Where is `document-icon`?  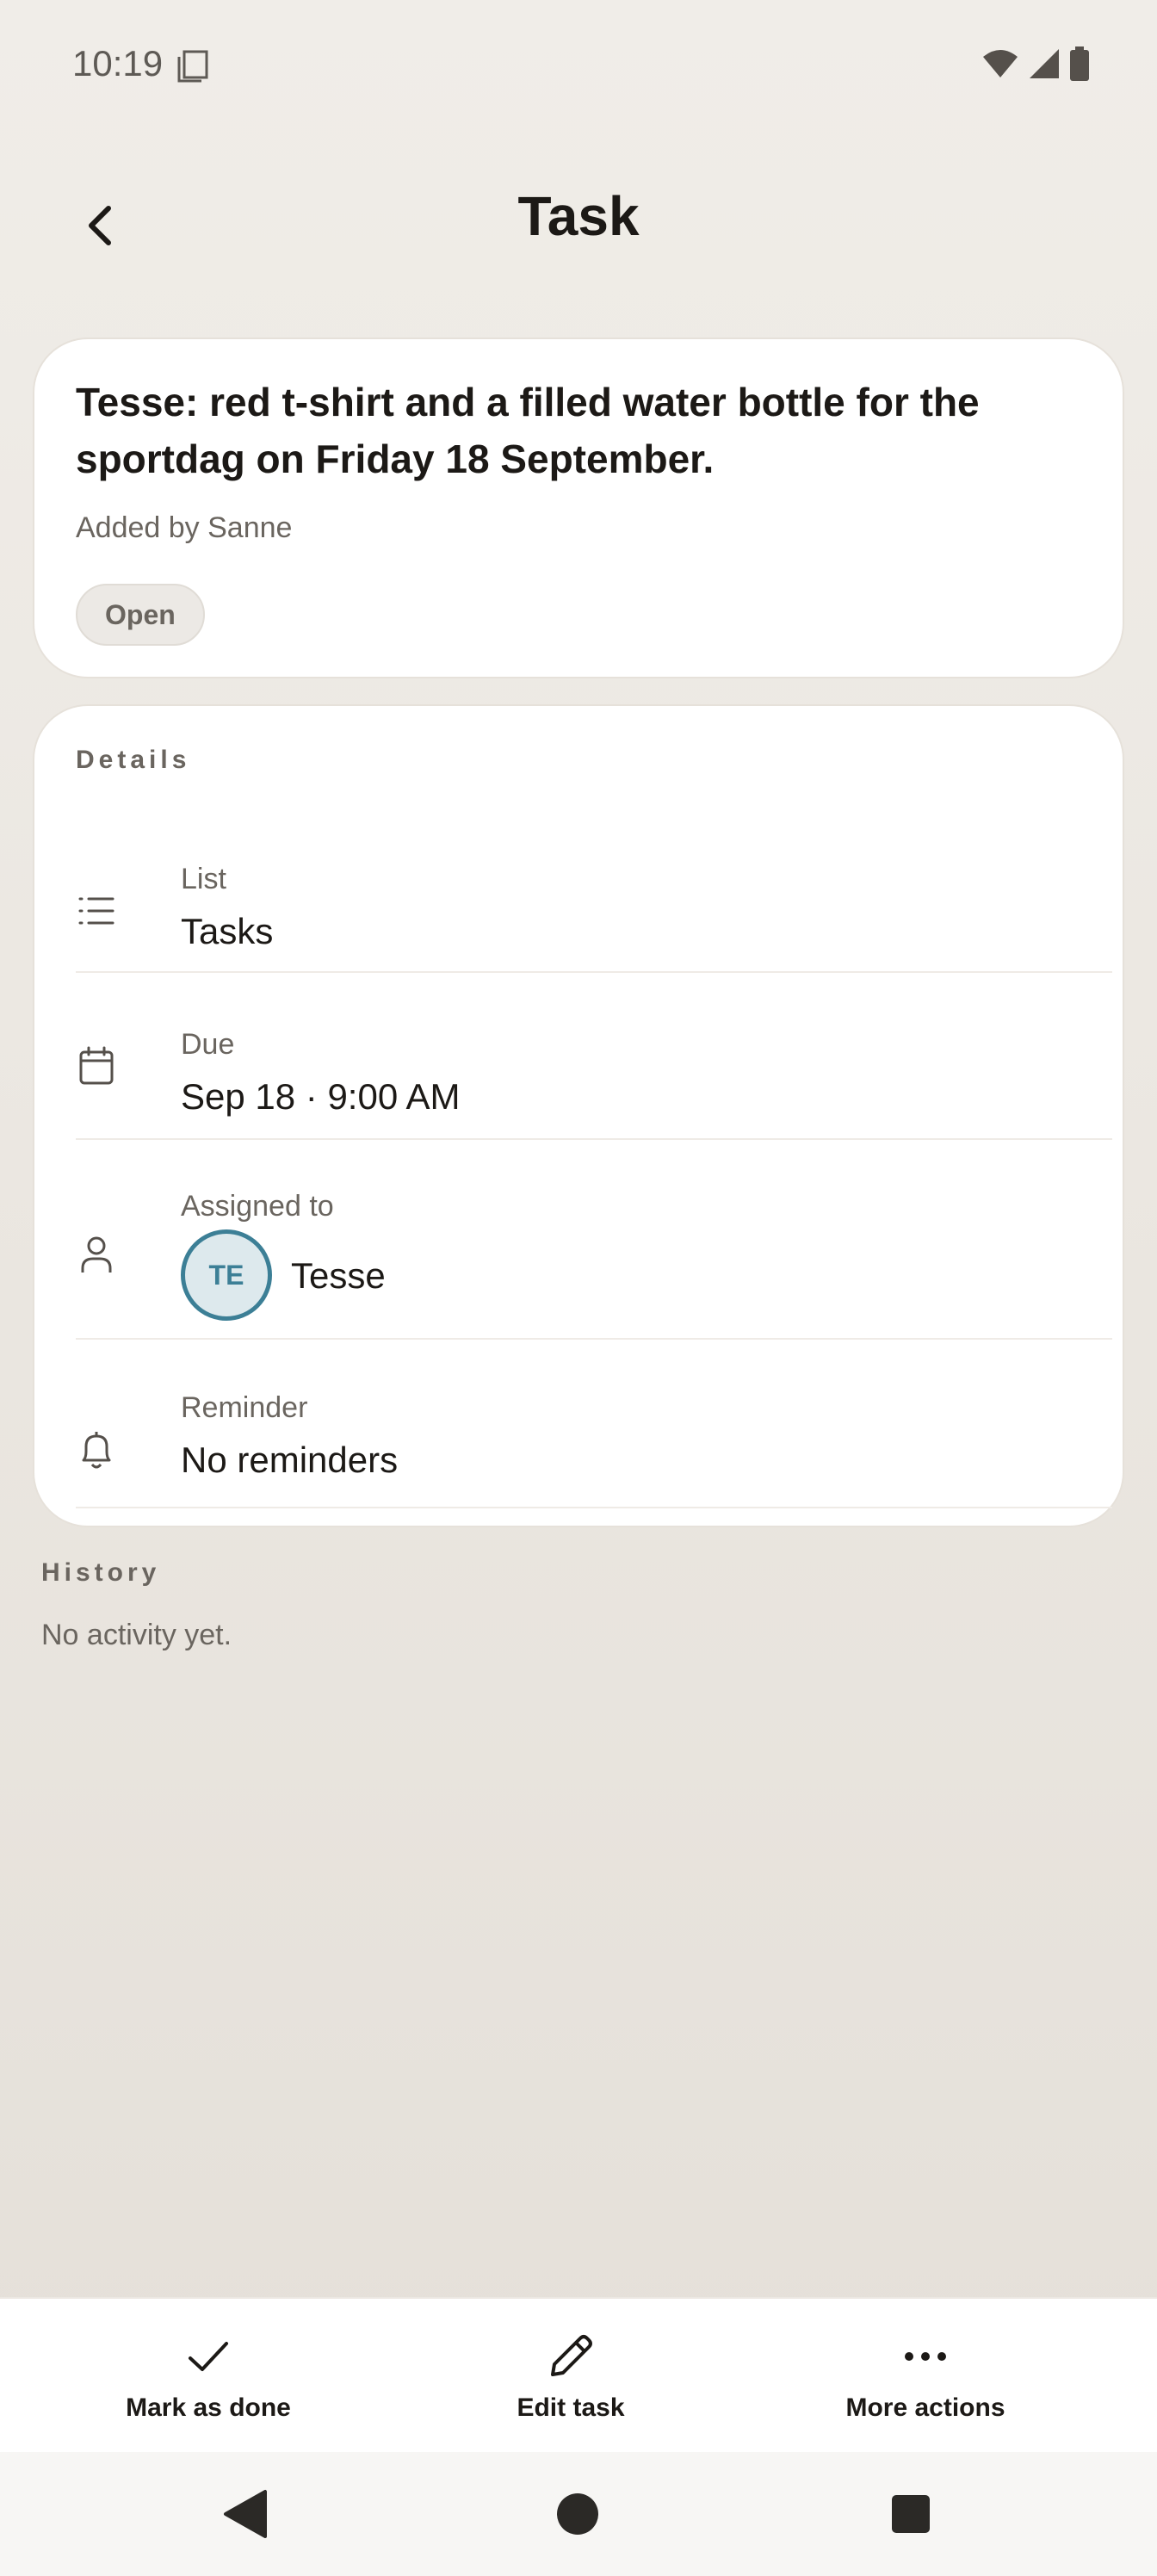
document-icon is located at coordinates (193, 67).